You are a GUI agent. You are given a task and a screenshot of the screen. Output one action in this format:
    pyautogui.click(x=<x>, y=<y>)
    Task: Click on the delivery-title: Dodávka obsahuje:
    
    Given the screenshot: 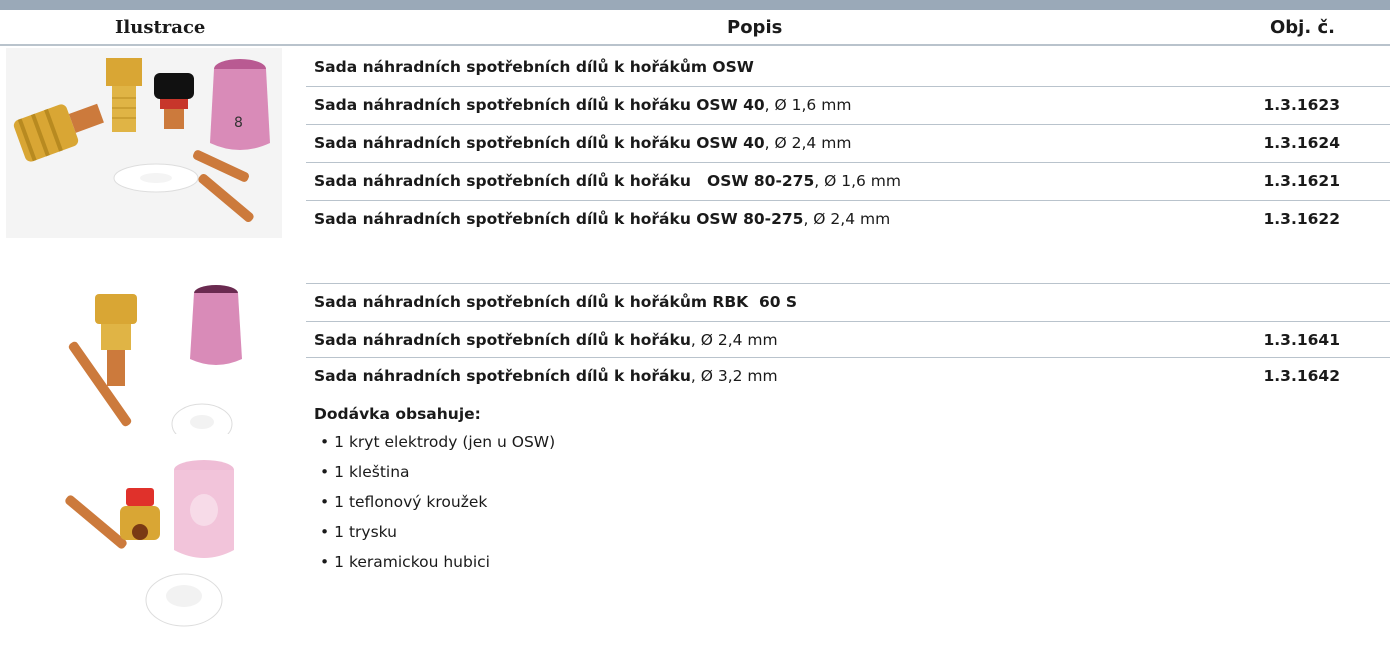 What is the action you would take?
    pyautogui.click(x=397, y=414)
    